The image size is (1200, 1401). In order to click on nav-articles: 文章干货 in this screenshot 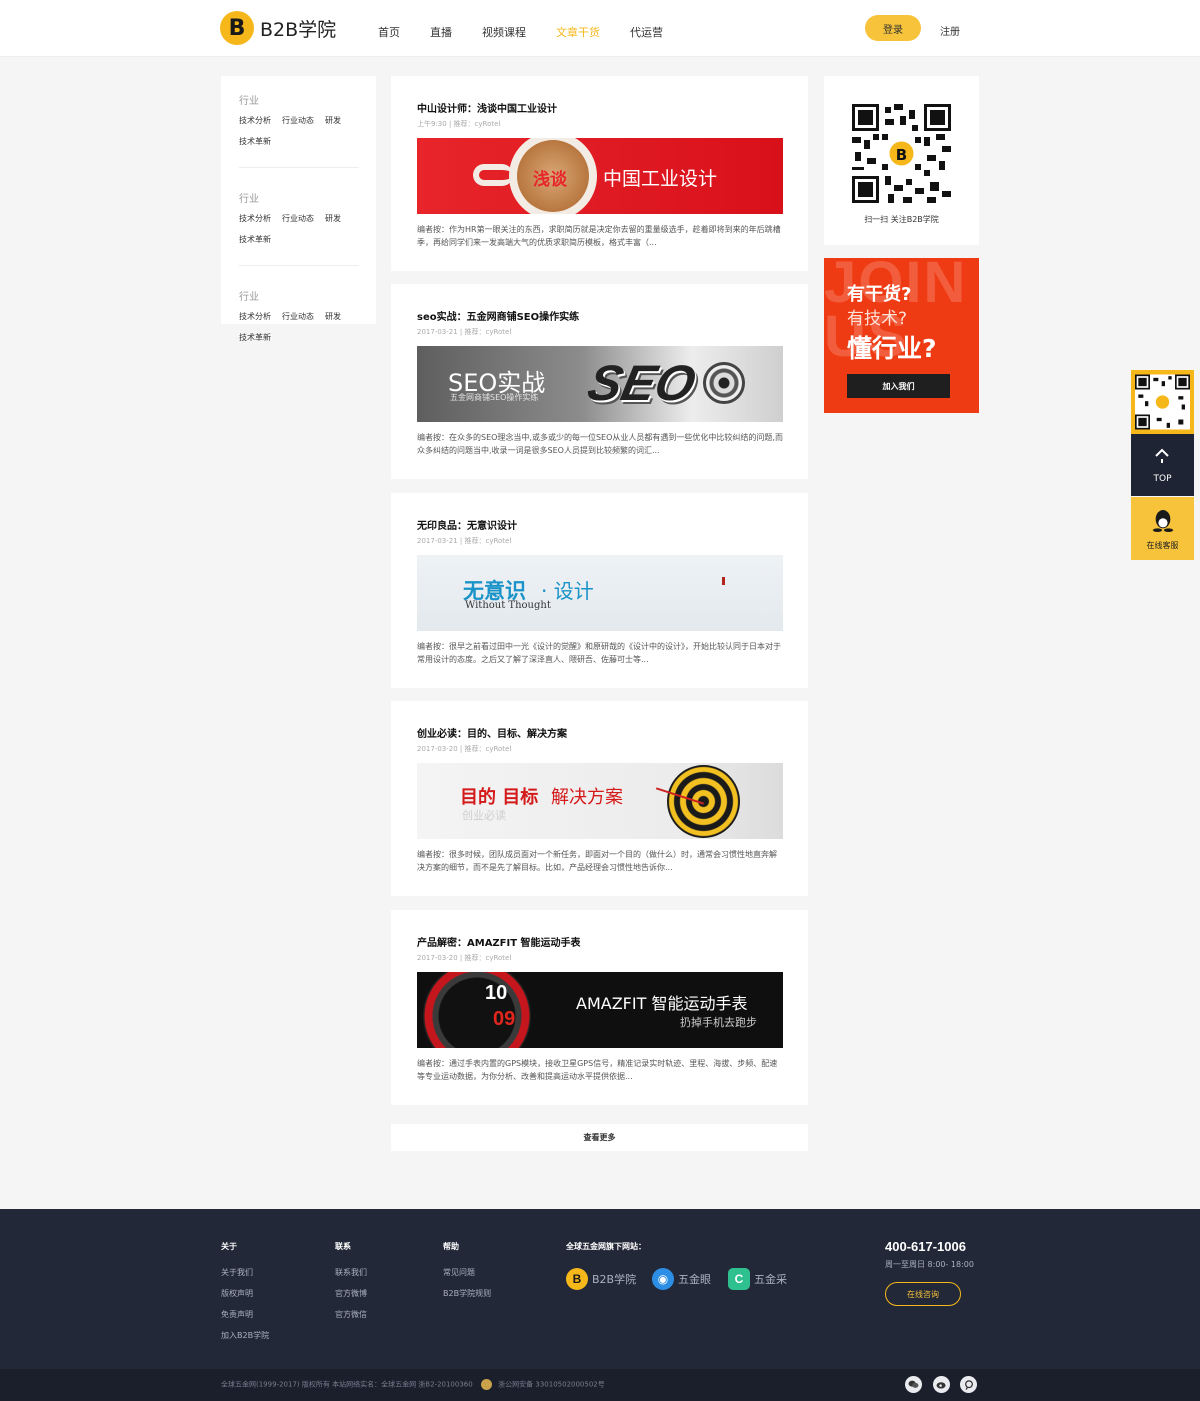, I will do `click(578, 32)`.